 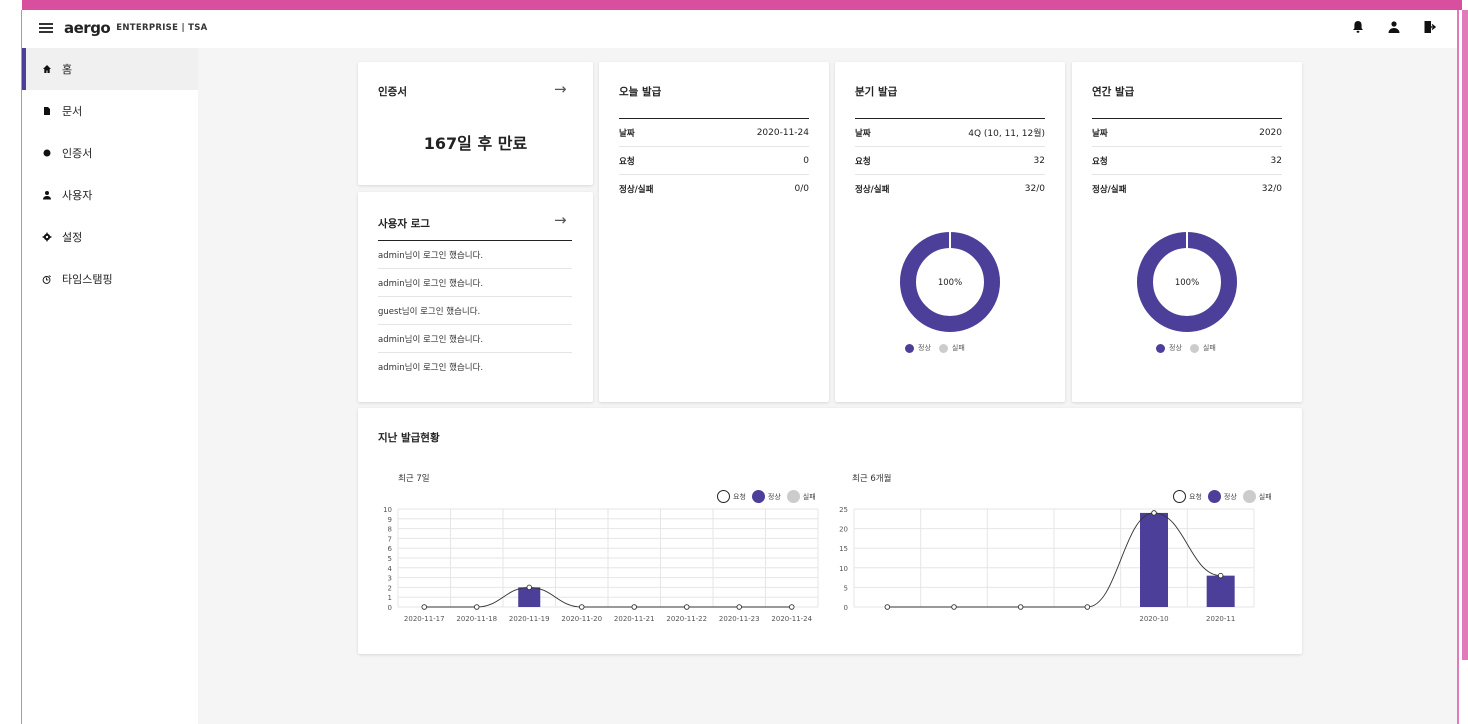 I want to click on quarter-donut: 100%, so click(x=950, y=282).